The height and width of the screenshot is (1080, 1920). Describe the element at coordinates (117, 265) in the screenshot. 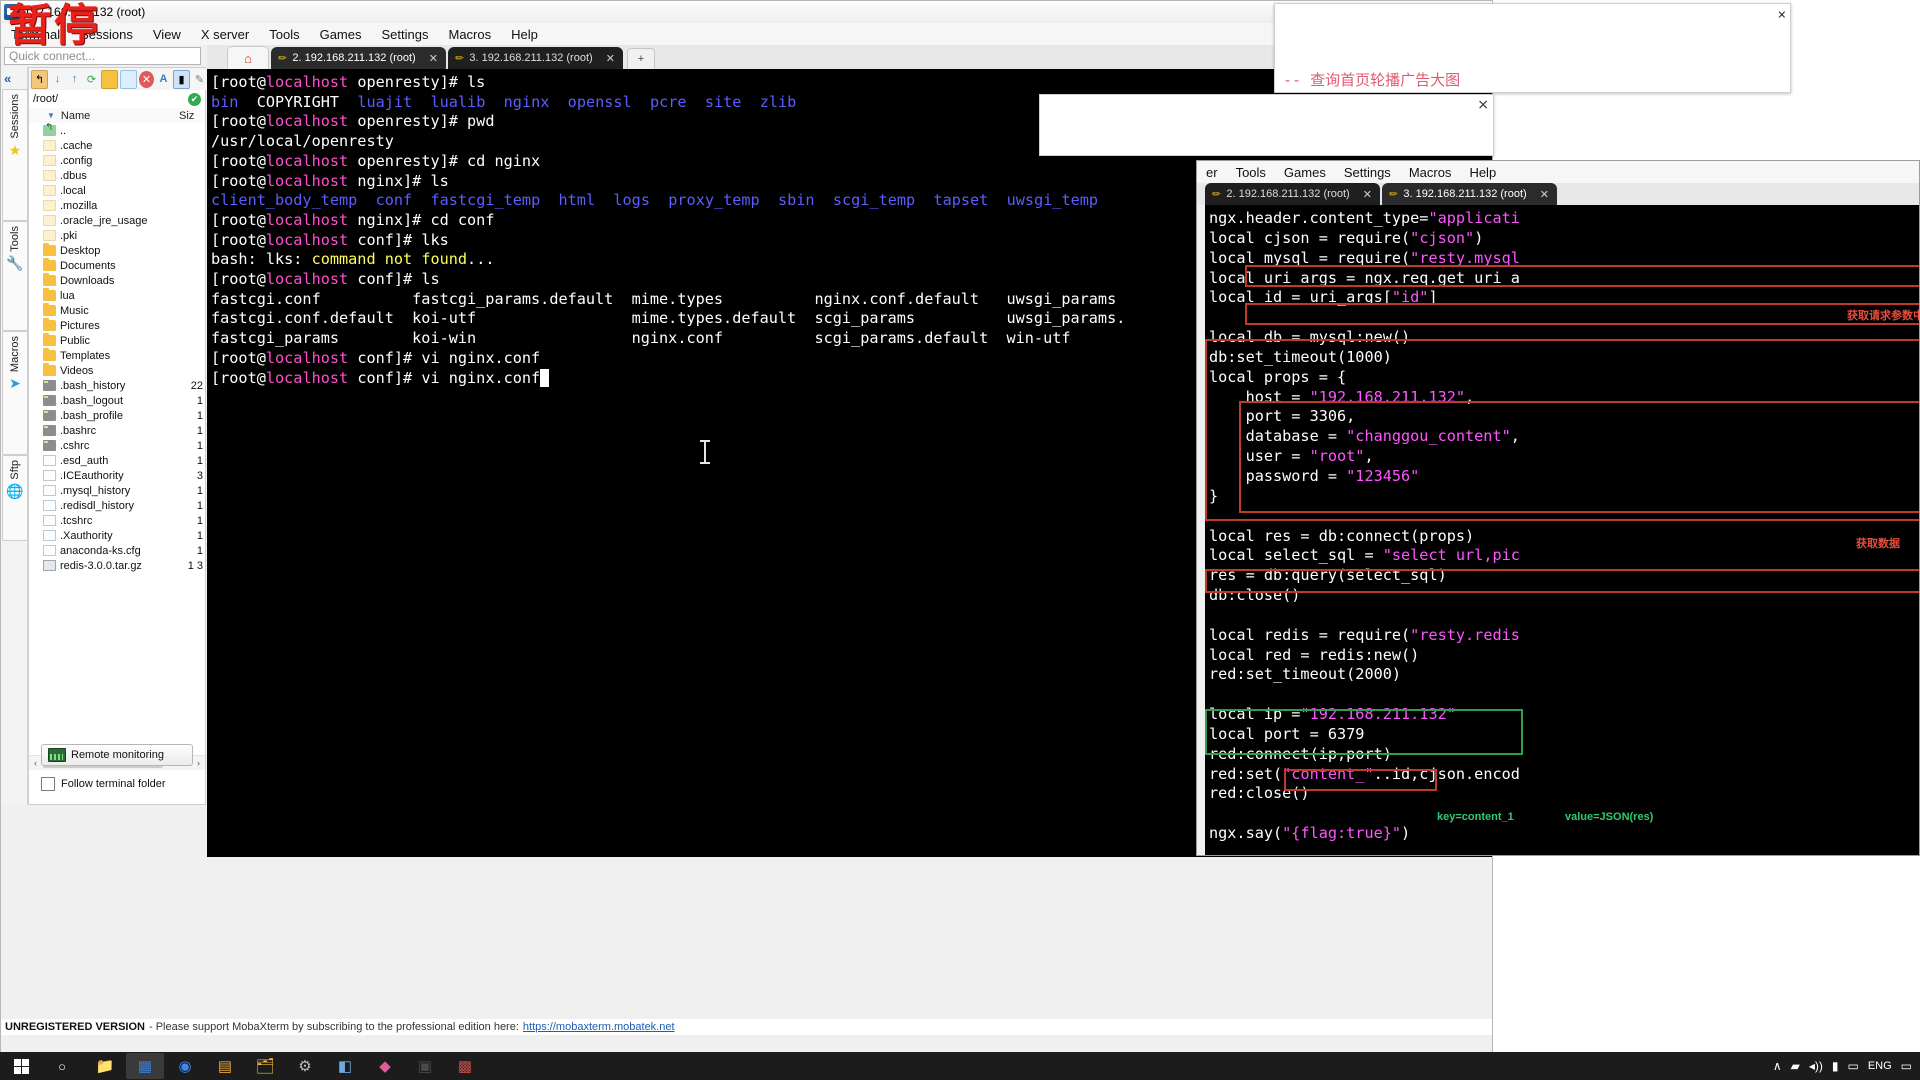

I see `list-item: Documents` at that location.